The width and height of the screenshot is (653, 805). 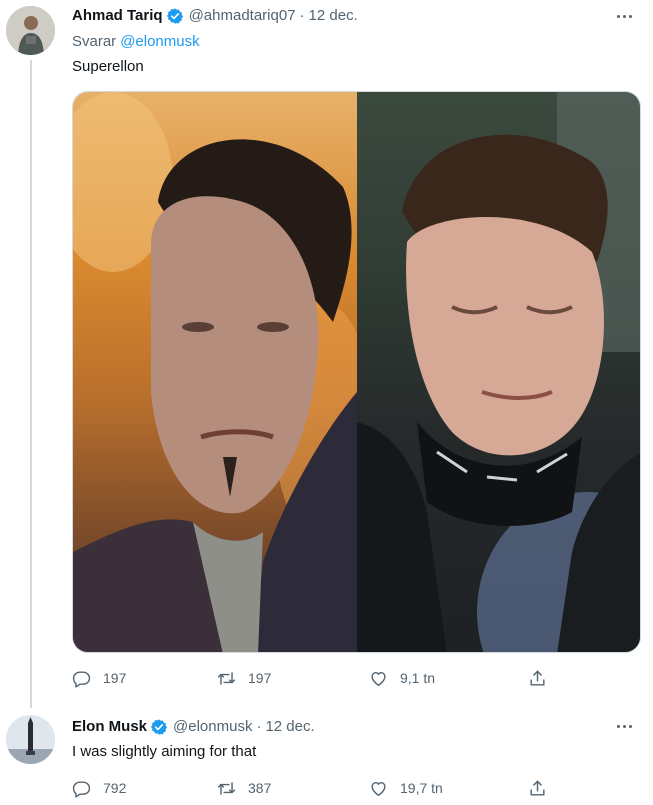 I want to click on display-name: Elon Musk, so click(x=109, y=727).